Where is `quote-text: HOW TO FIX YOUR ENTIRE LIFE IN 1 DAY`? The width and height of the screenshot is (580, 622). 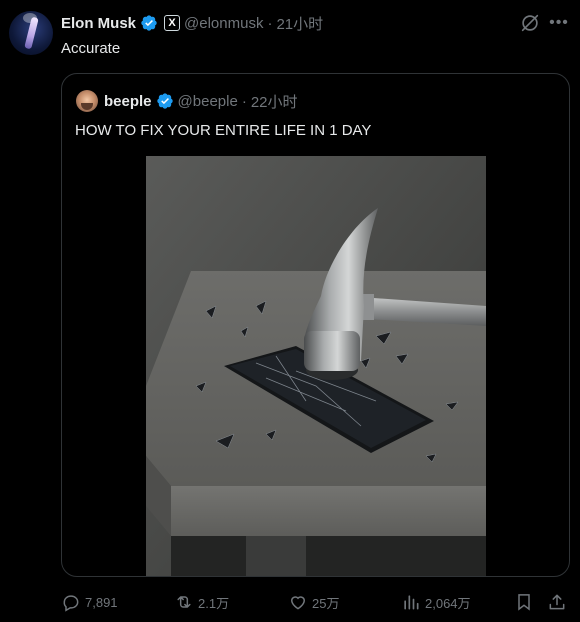
quote-text: HOW TO FIX YOUR ENTIRE LIFE IN 1 DAY is located at coordinates (223, 130).